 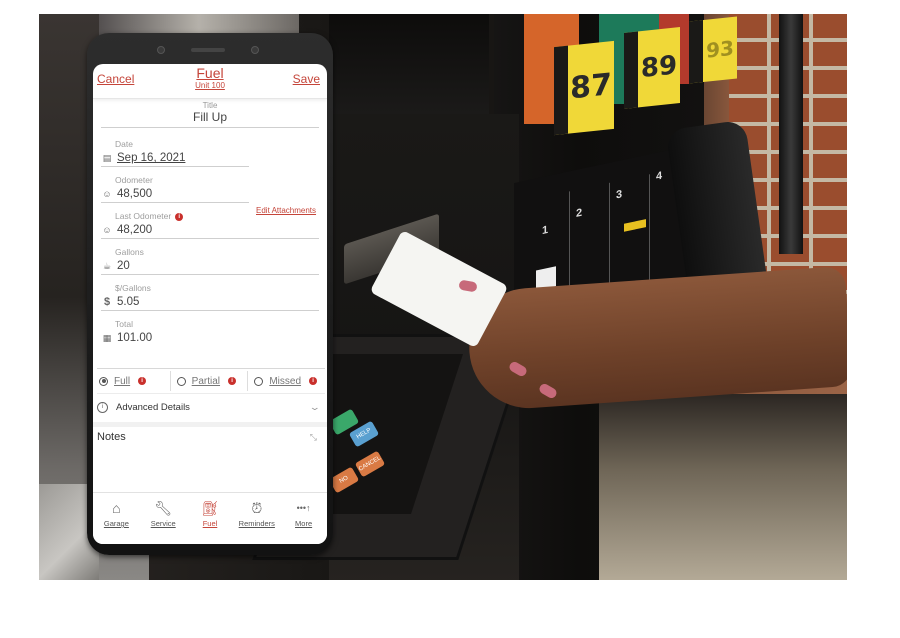 I want to click on title-value: Fill Up, so click(x=210, y=117).